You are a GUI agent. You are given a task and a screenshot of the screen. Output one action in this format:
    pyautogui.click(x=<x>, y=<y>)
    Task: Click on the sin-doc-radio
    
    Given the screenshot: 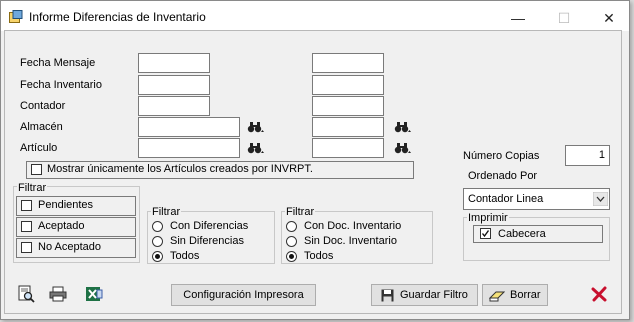 What is the action you would take?
    pyautogui.click(x=291, y=241)
    